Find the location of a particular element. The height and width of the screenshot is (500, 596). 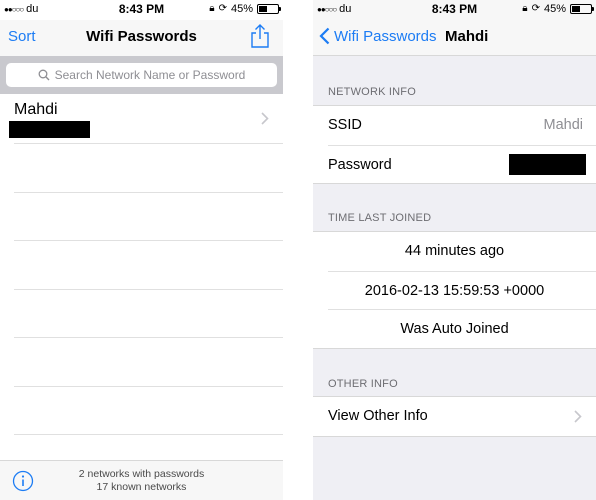

timestamp-row: 2016-02-13 15:59:53 +0000 is located at coordinates (462, 290).